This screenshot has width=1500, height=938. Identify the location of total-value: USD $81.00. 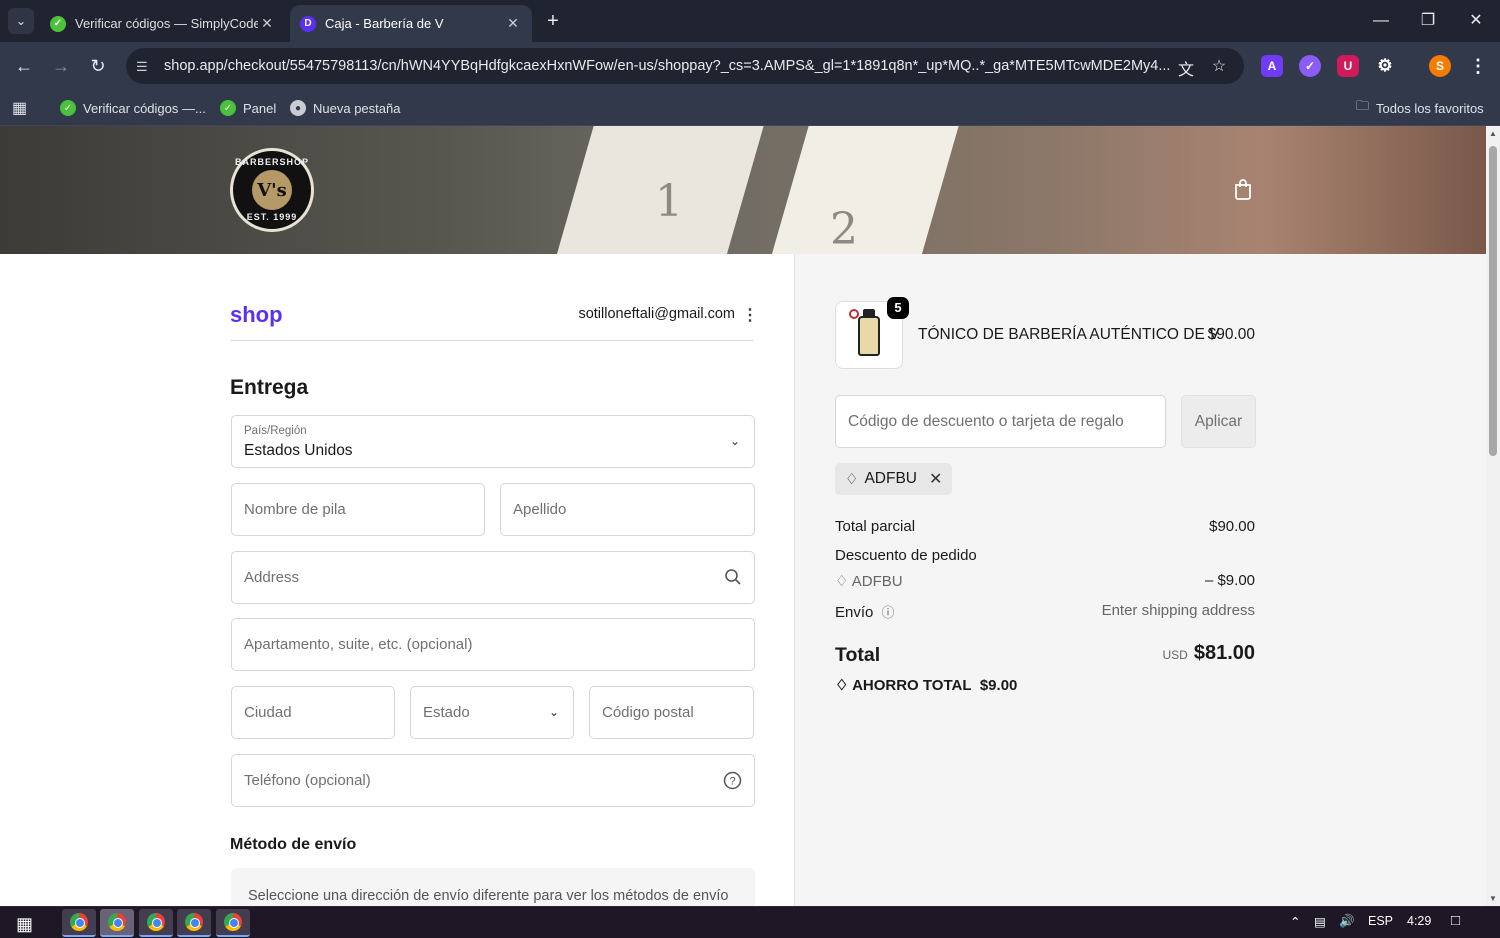
(1187, 653).